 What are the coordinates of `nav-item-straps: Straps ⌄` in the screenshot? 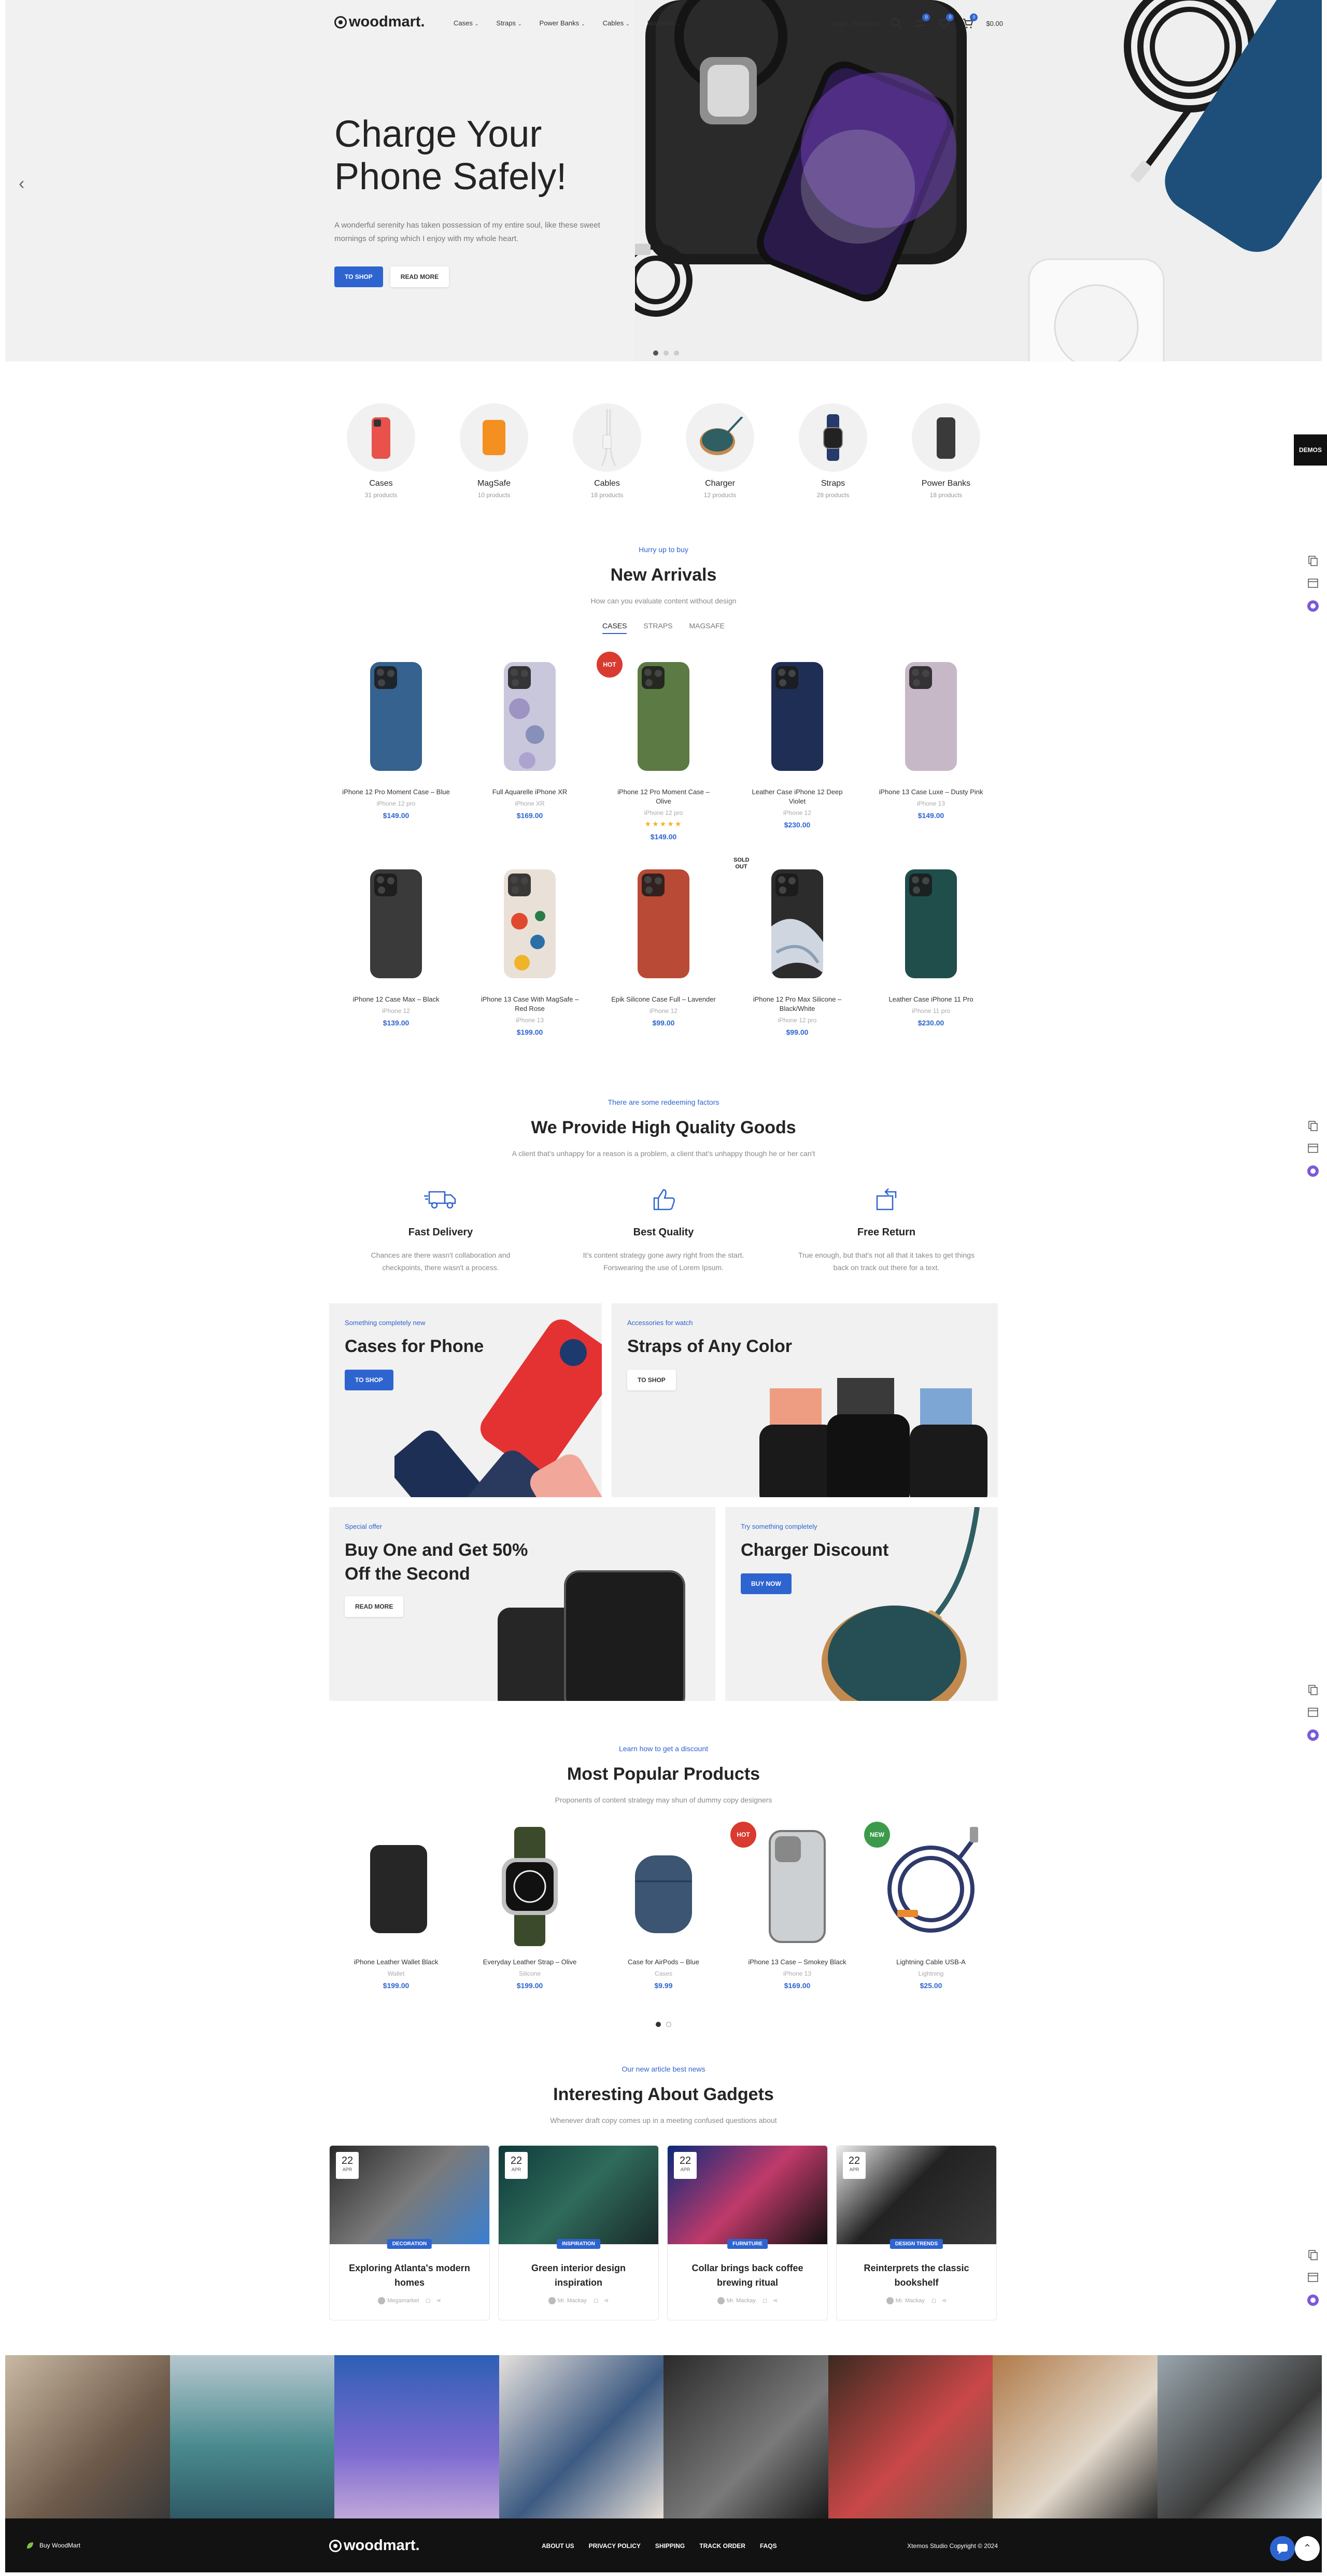 It's located at (508, 23).